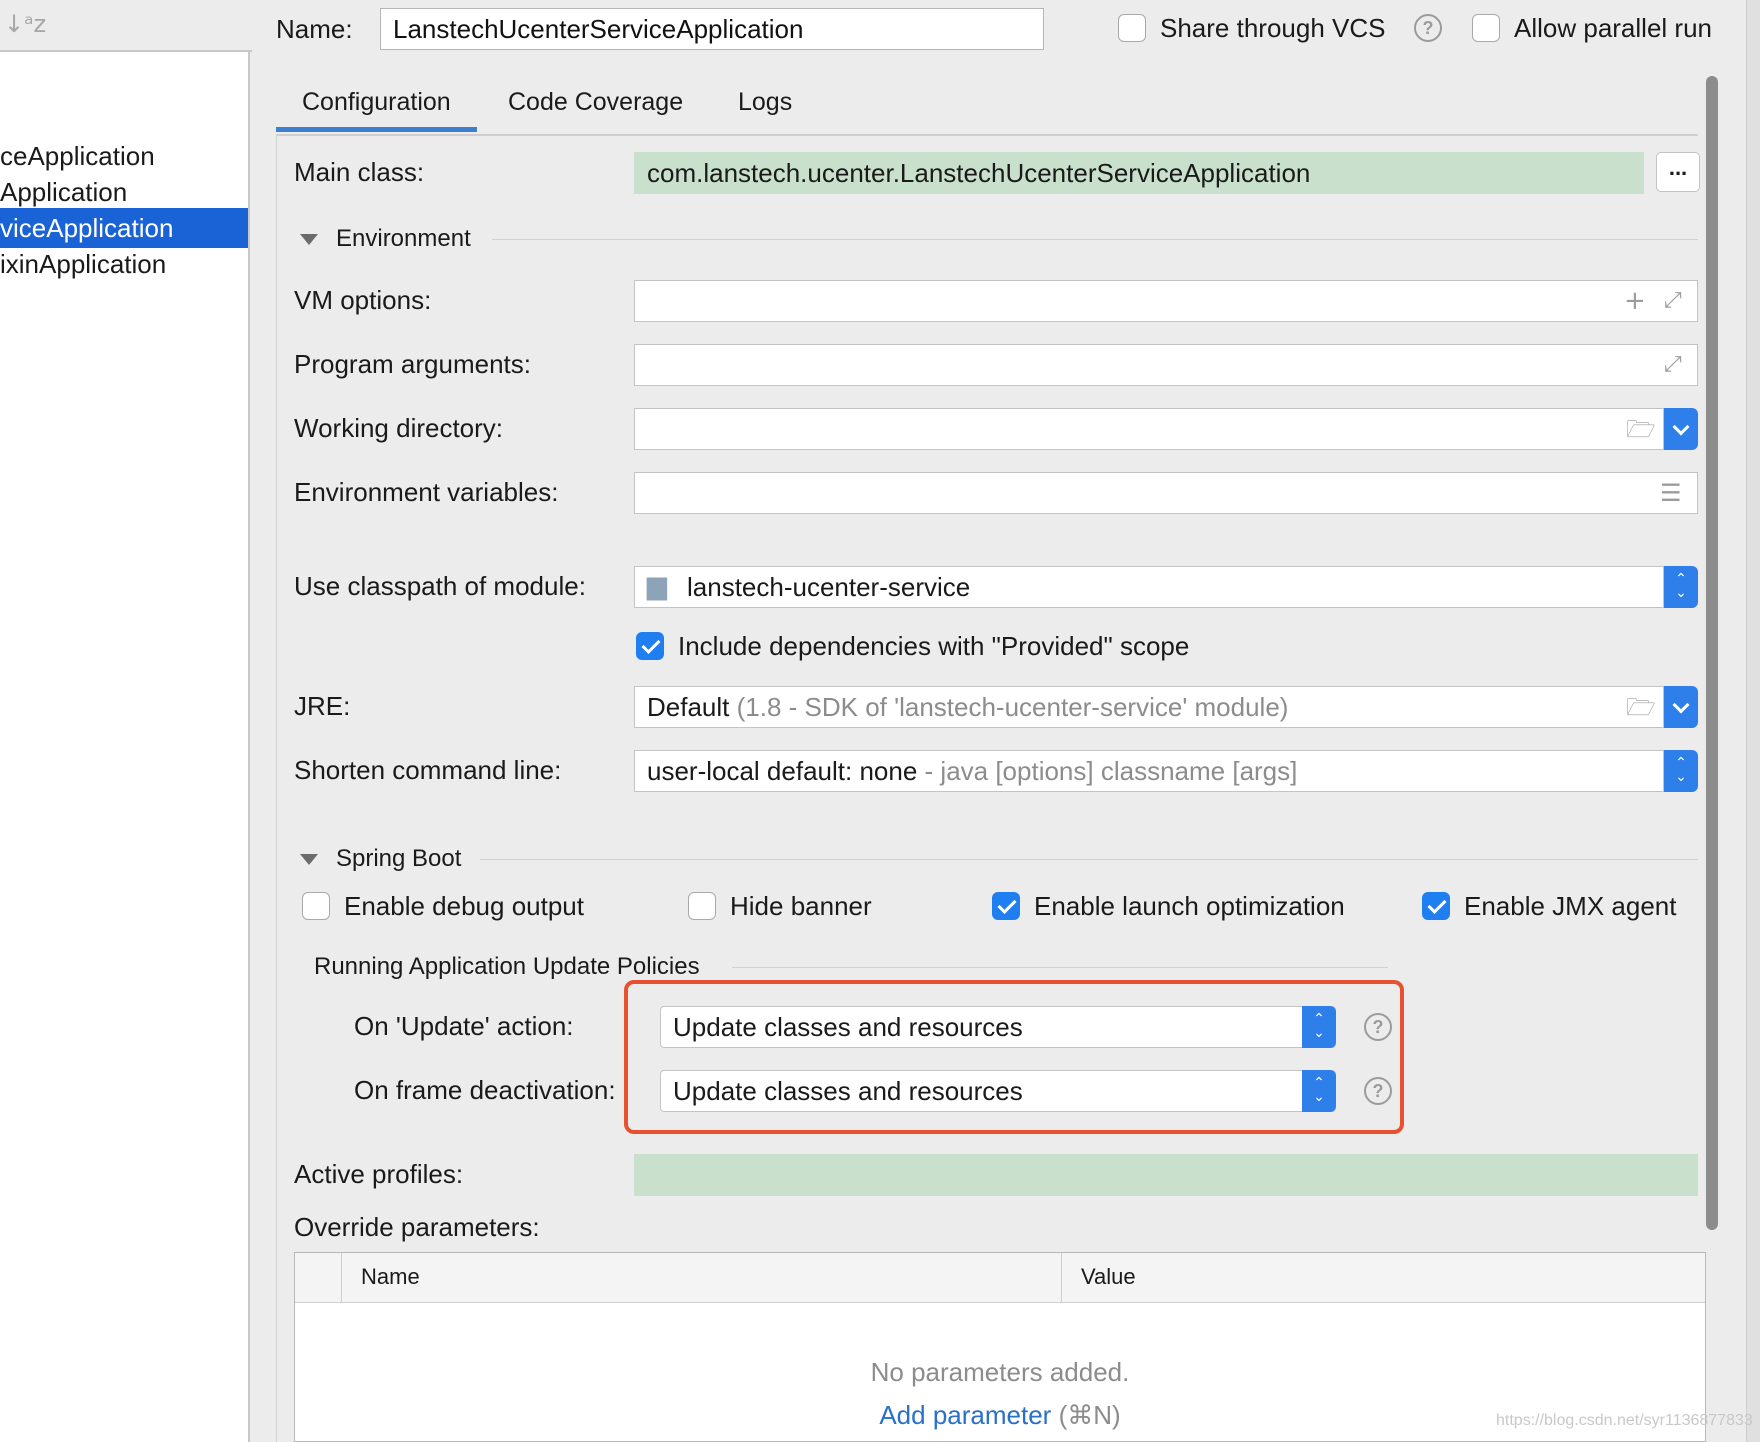  I want to click on environment-variables-label: Environment variables:, so click(426, 492).